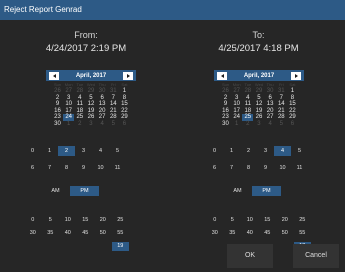  What do you see at coordinates (248, 151) in the screenshot?
I see `hour-option: 2` at bounding box center [248, 151].